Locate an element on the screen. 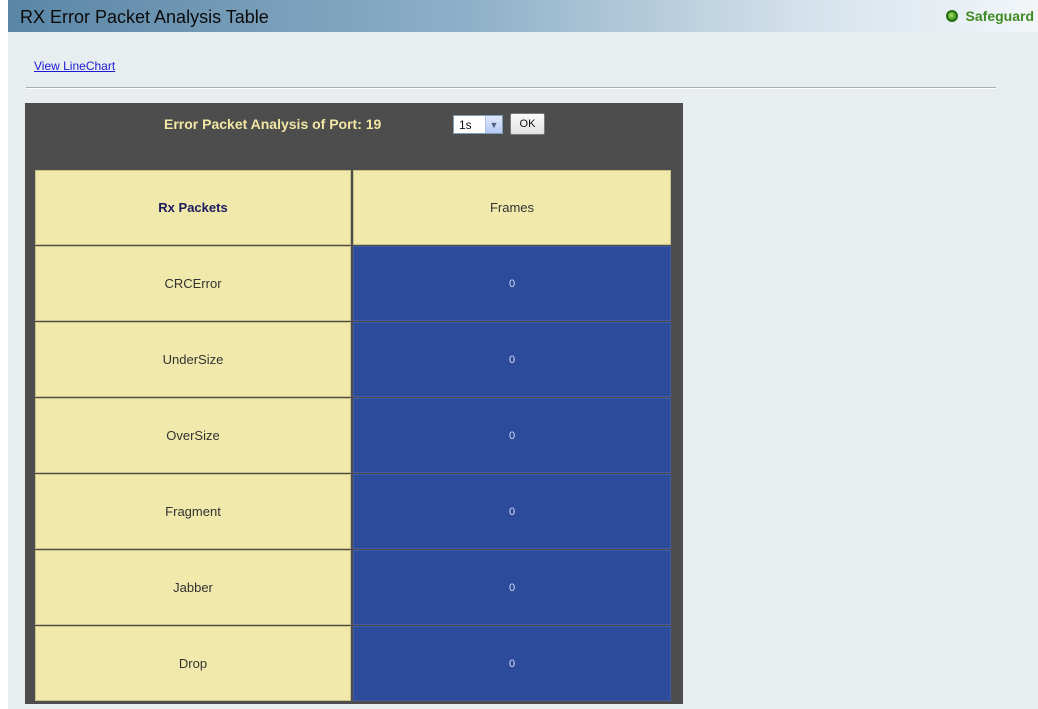 The height and width of the screenshot is (709, 1038). view-linechart-link: View LineChart is located at coordinates (74, 66).